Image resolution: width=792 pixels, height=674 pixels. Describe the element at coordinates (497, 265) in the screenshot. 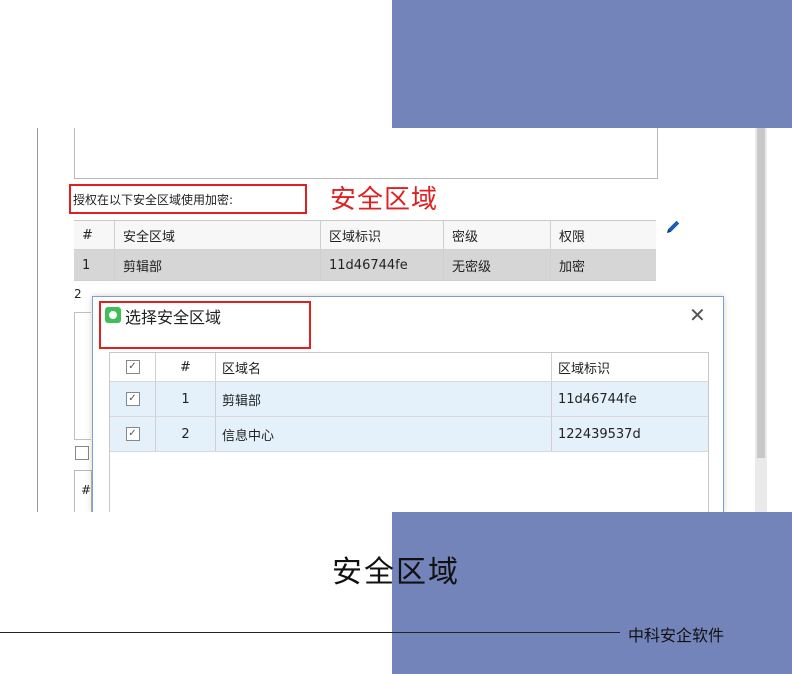

I see `cell-level: 无密级` at that location.